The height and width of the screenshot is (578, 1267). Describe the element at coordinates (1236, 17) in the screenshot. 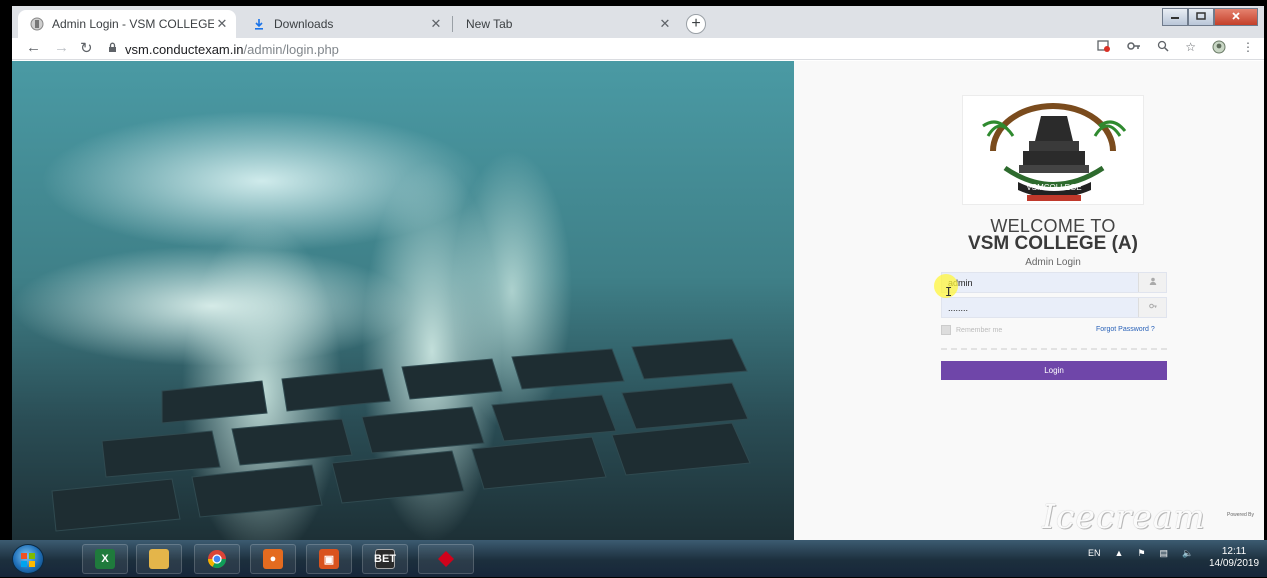

I see `close-window-button` at that location.